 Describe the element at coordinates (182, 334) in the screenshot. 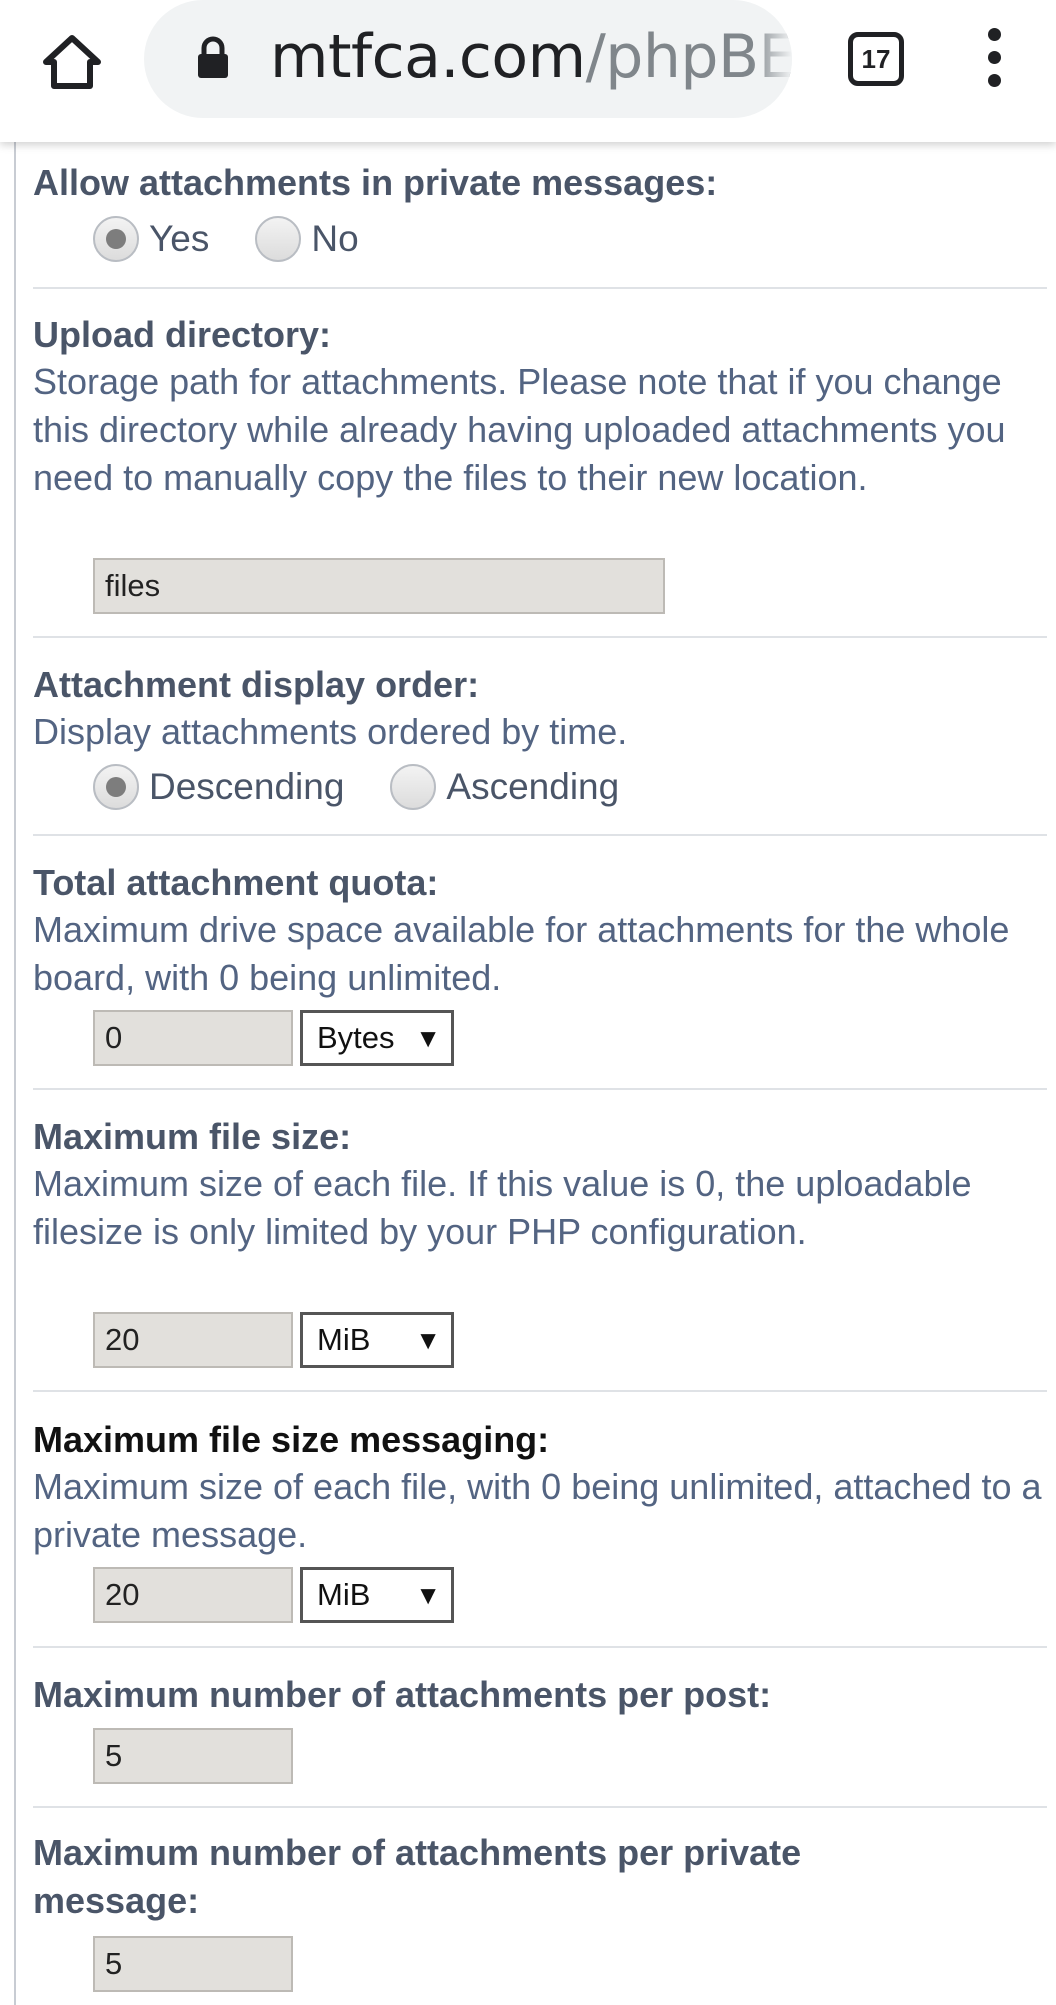

I see `upload-directory-label: Upload directory:` at that location.